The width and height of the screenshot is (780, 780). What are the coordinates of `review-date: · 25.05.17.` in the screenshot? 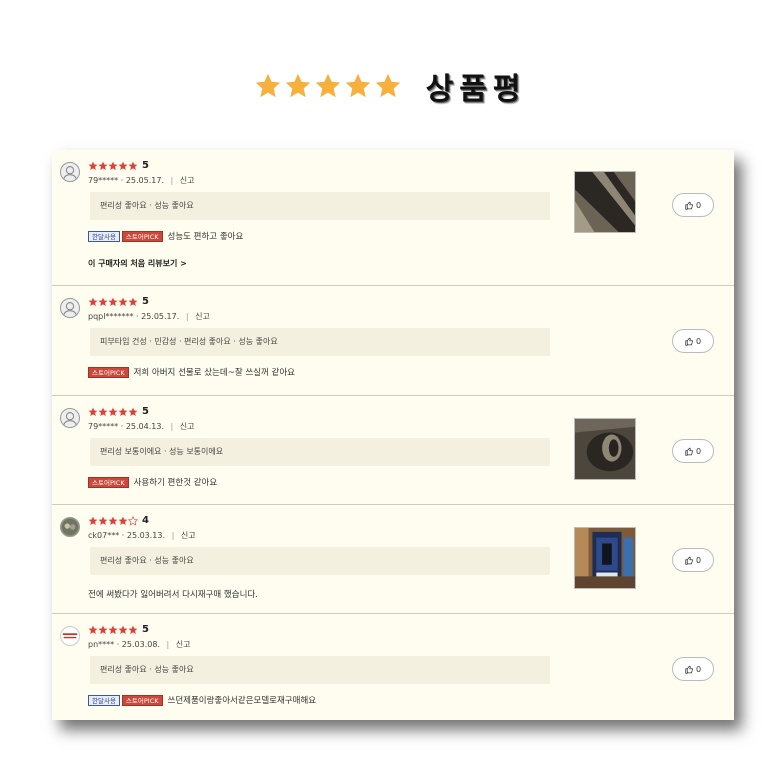 It's located at (158, 316).